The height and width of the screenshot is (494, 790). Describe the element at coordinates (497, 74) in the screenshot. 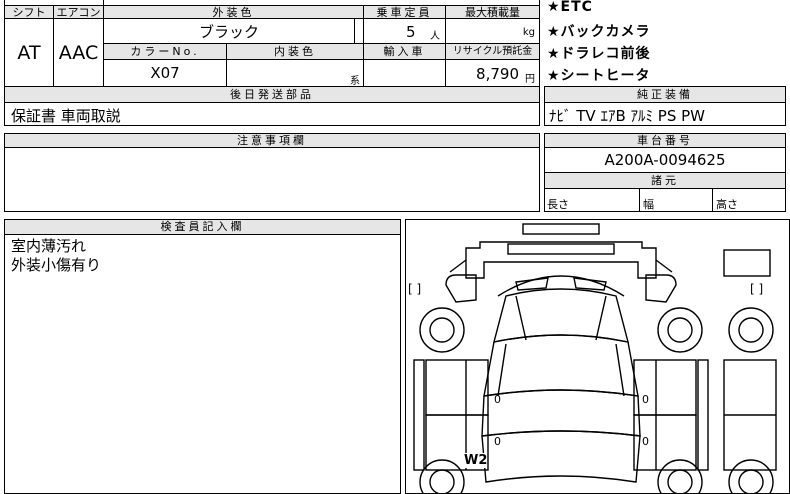

I see `recycle-fee-value: 8,790` at that location.